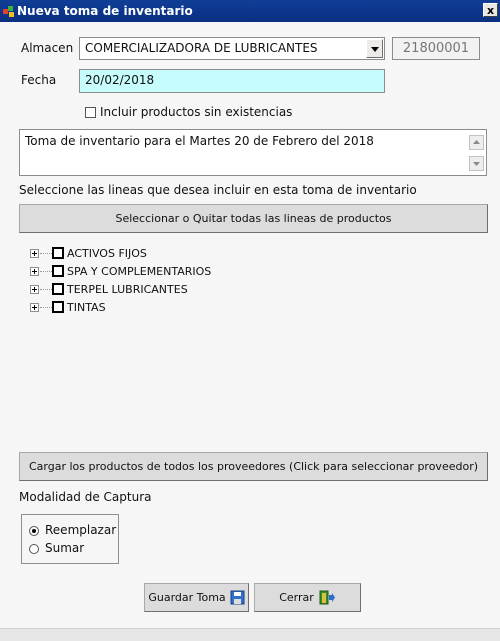  Describe the element at coordinates (86, 307) in the screenshot. I see `tree-item-label: TINTAS` at that location.